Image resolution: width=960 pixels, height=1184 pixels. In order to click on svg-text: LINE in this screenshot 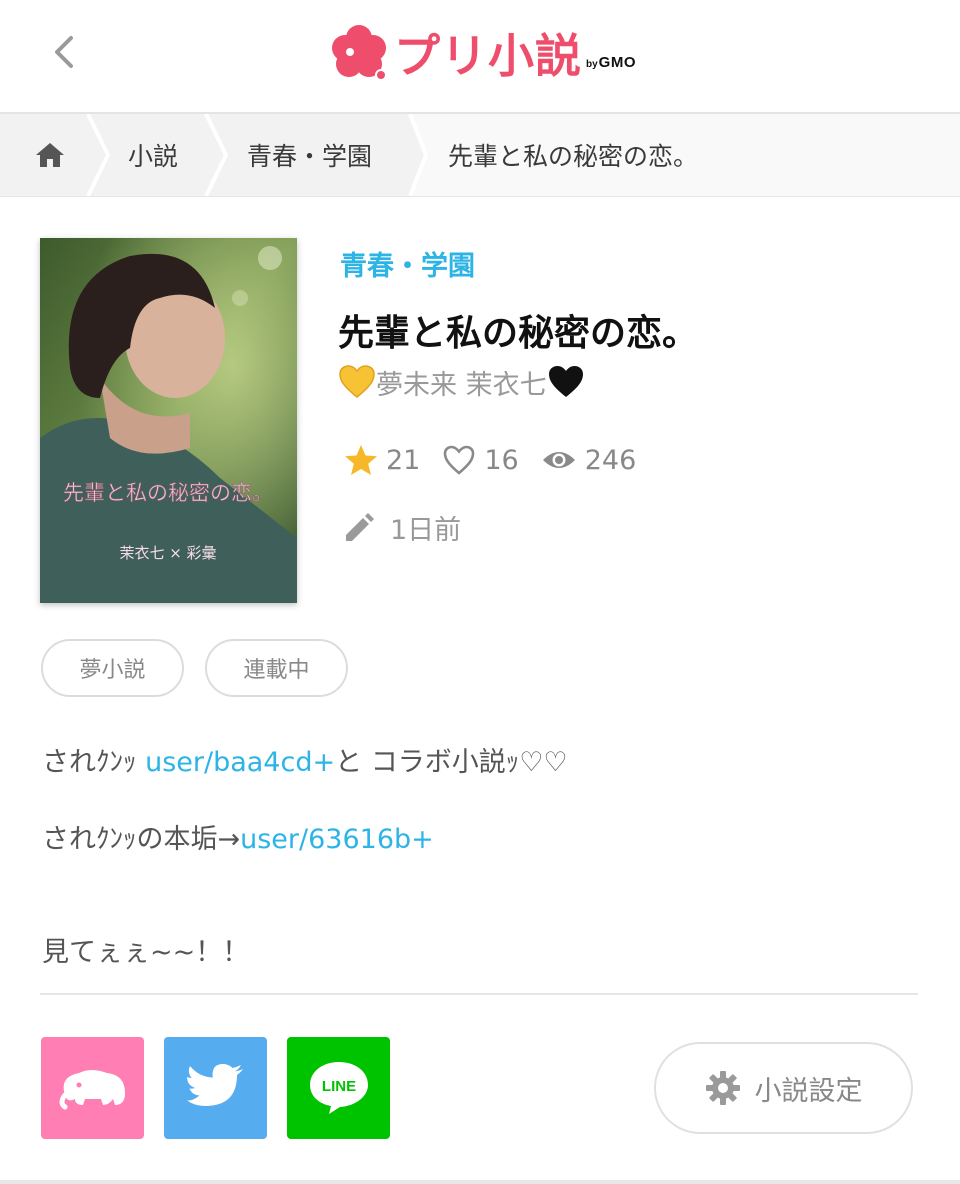, I will do `click(338, 1086)`.